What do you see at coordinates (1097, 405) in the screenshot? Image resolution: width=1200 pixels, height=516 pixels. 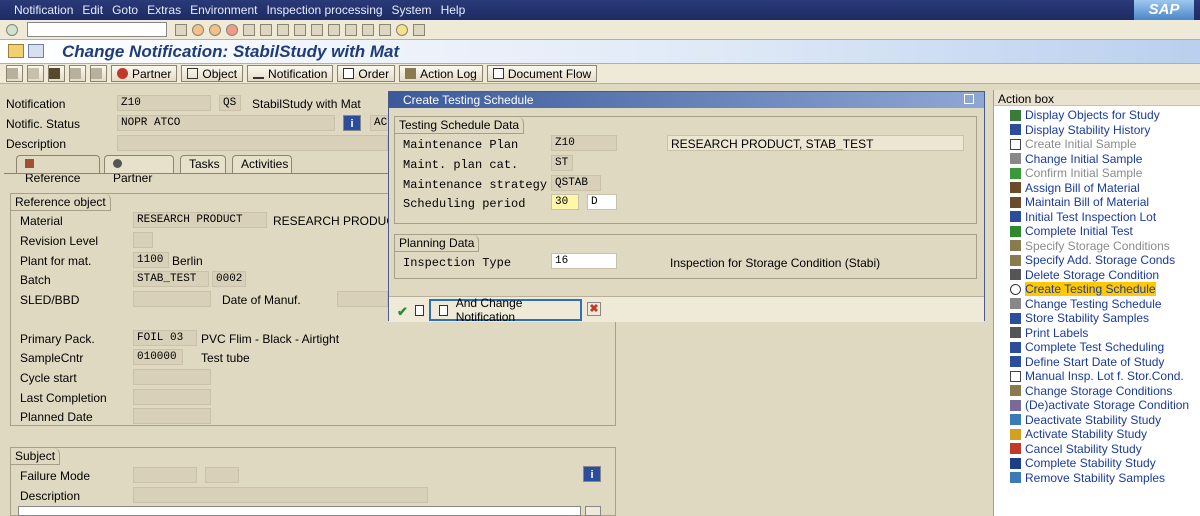 I see `action-box-item: (De)activate Storage Condition` at bounding box center [1097, 405].